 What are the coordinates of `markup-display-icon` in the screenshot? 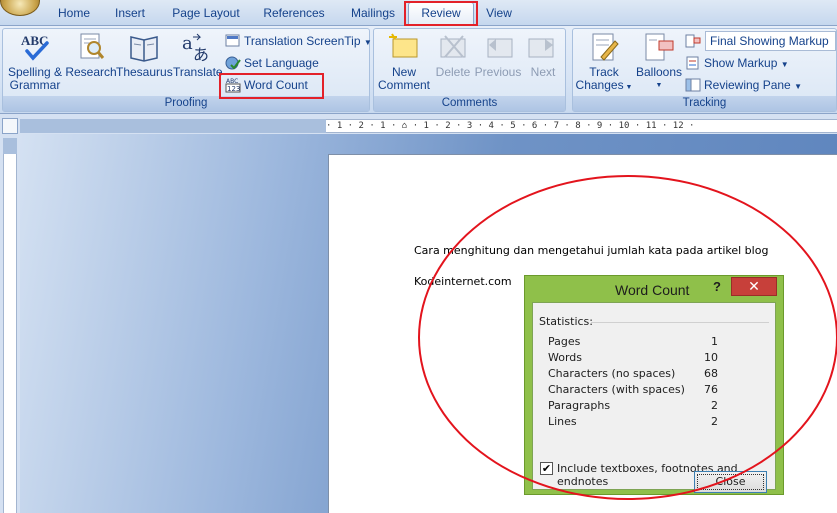 It's located at (693, 41).